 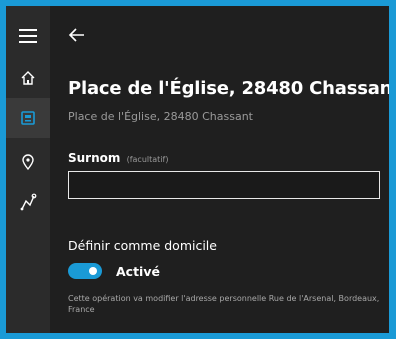 What do you see at coordinates (94, 158) in the screenshot?
I see `nickname-label-text: Surnom` at bounding box center [94, 158].